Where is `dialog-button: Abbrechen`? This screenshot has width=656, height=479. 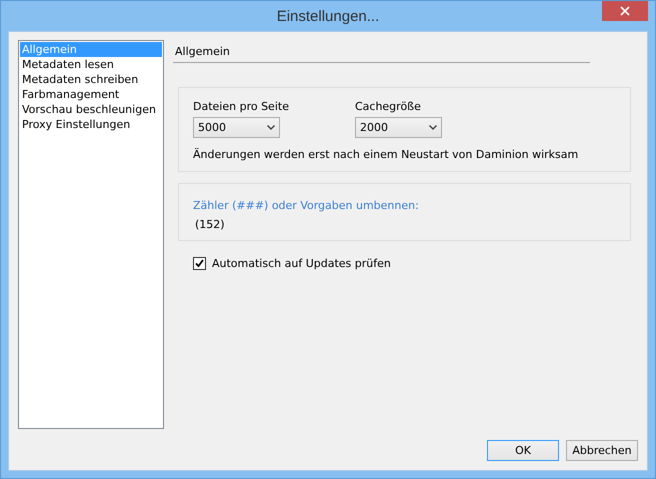 dialog-button: Abbrechen is located at coordinates (602, 450).